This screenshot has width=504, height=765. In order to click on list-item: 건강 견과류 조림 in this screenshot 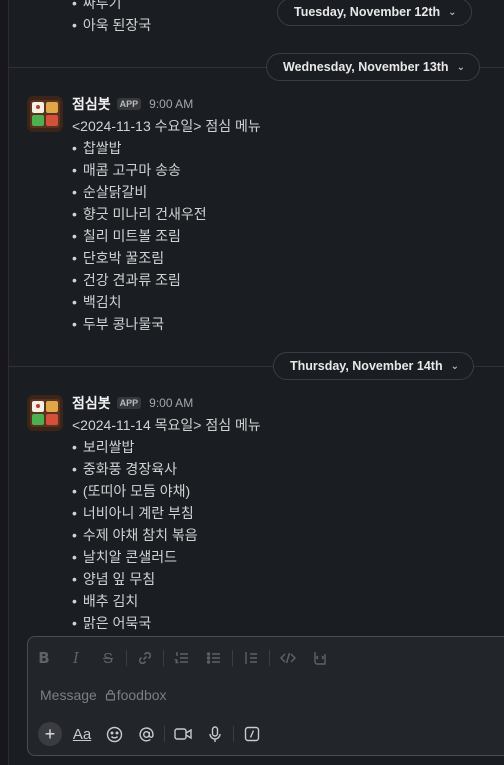, I will do `click(126, 280)`.